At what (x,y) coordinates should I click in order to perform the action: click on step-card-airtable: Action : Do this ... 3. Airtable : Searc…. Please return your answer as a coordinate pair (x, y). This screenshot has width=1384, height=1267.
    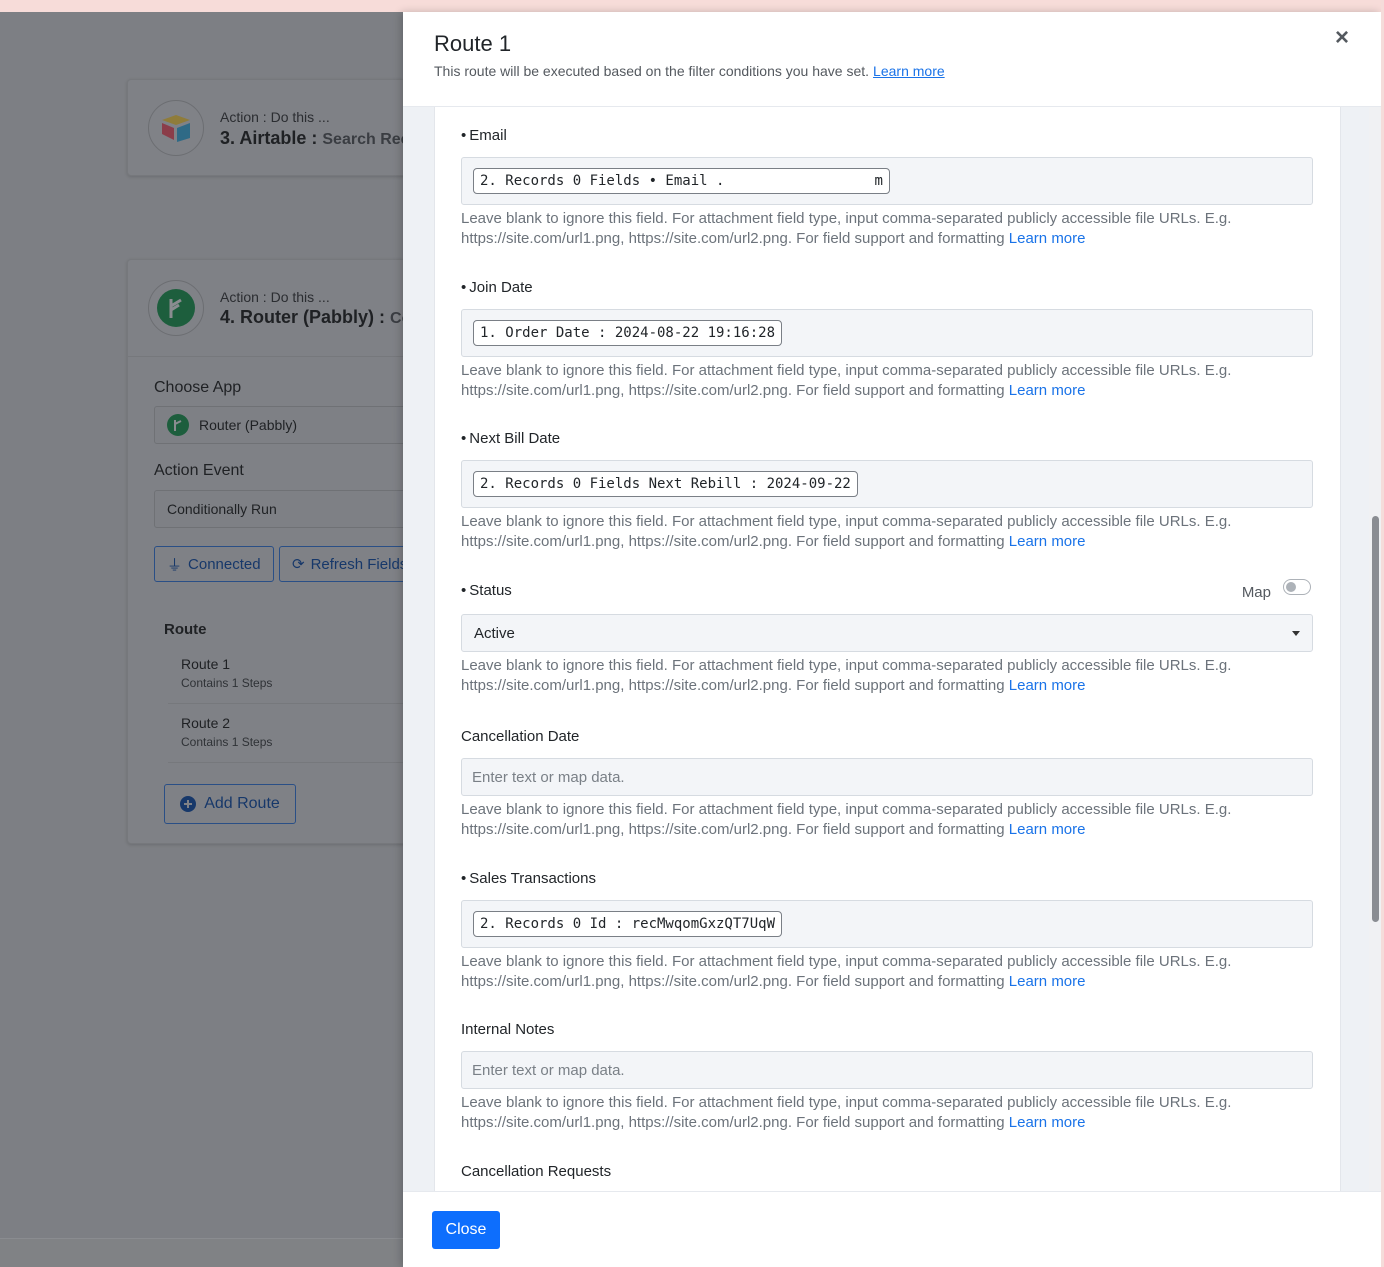
    Looking at the image, I should click on (277, 127).